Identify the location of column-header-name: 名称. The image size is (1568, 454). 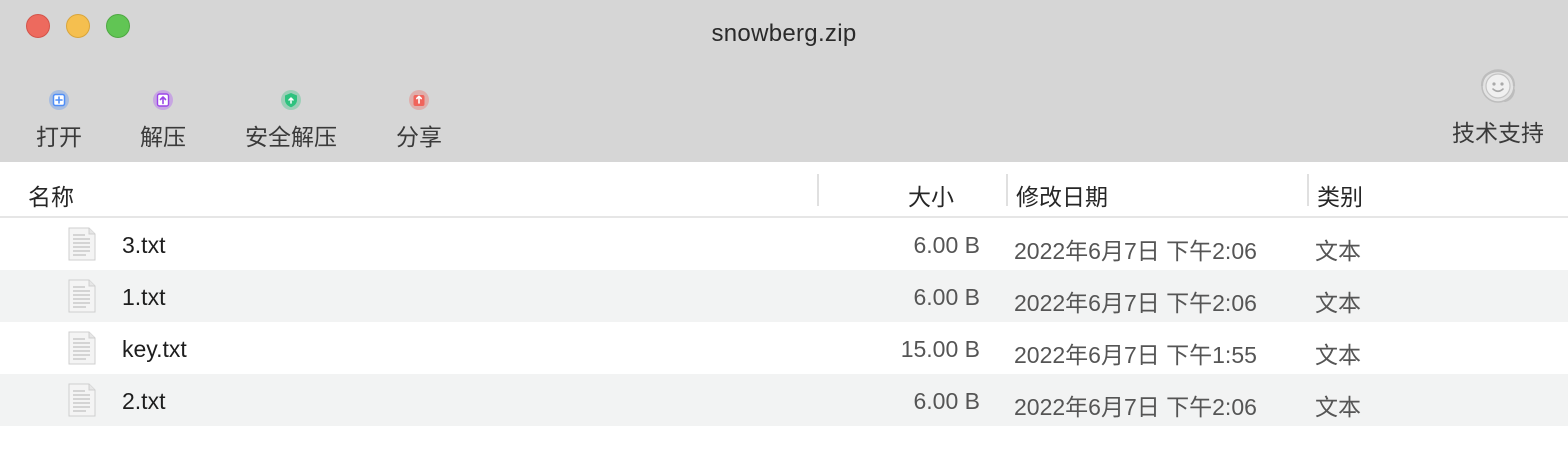
(51, 195).